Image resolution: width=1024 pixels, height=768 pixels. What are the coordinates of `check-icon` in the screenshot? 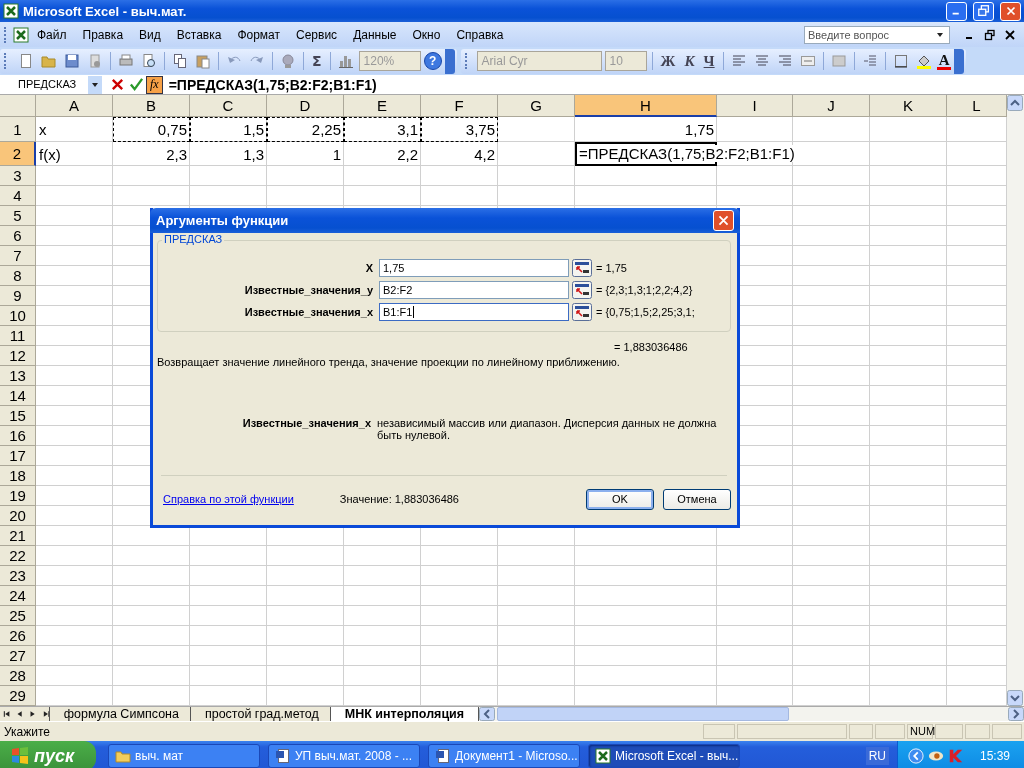 It's located at (136, 84).